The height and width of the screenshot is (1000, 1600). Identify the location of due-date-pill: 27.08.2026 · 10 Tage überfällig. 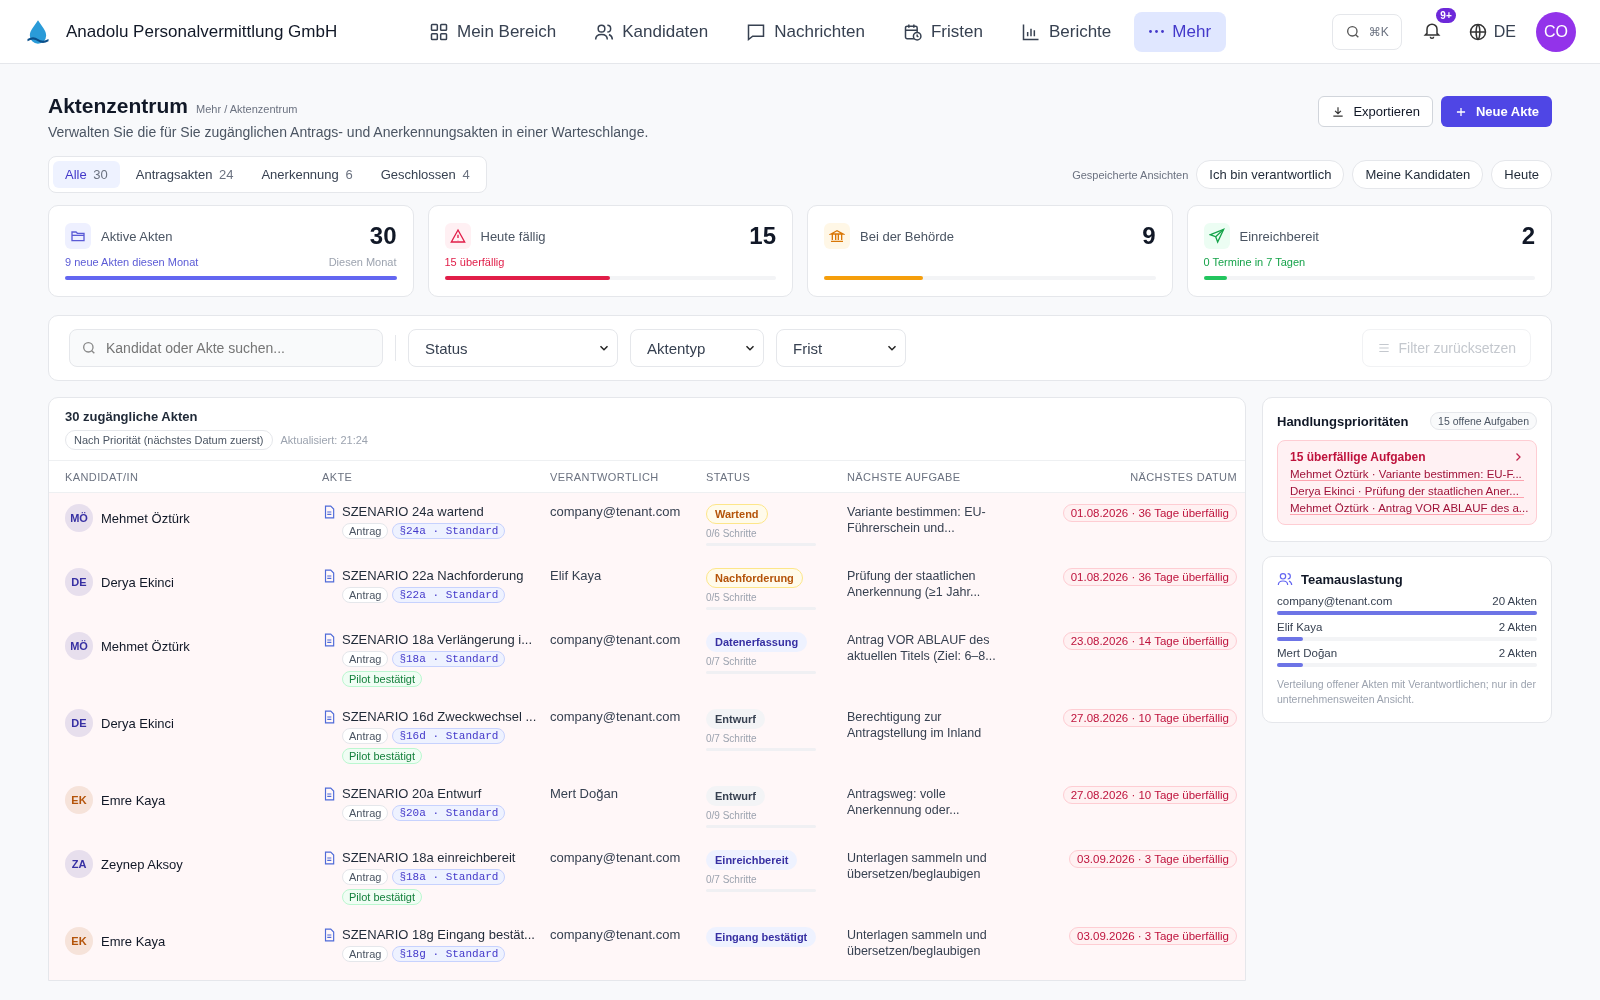
(1149, 795).